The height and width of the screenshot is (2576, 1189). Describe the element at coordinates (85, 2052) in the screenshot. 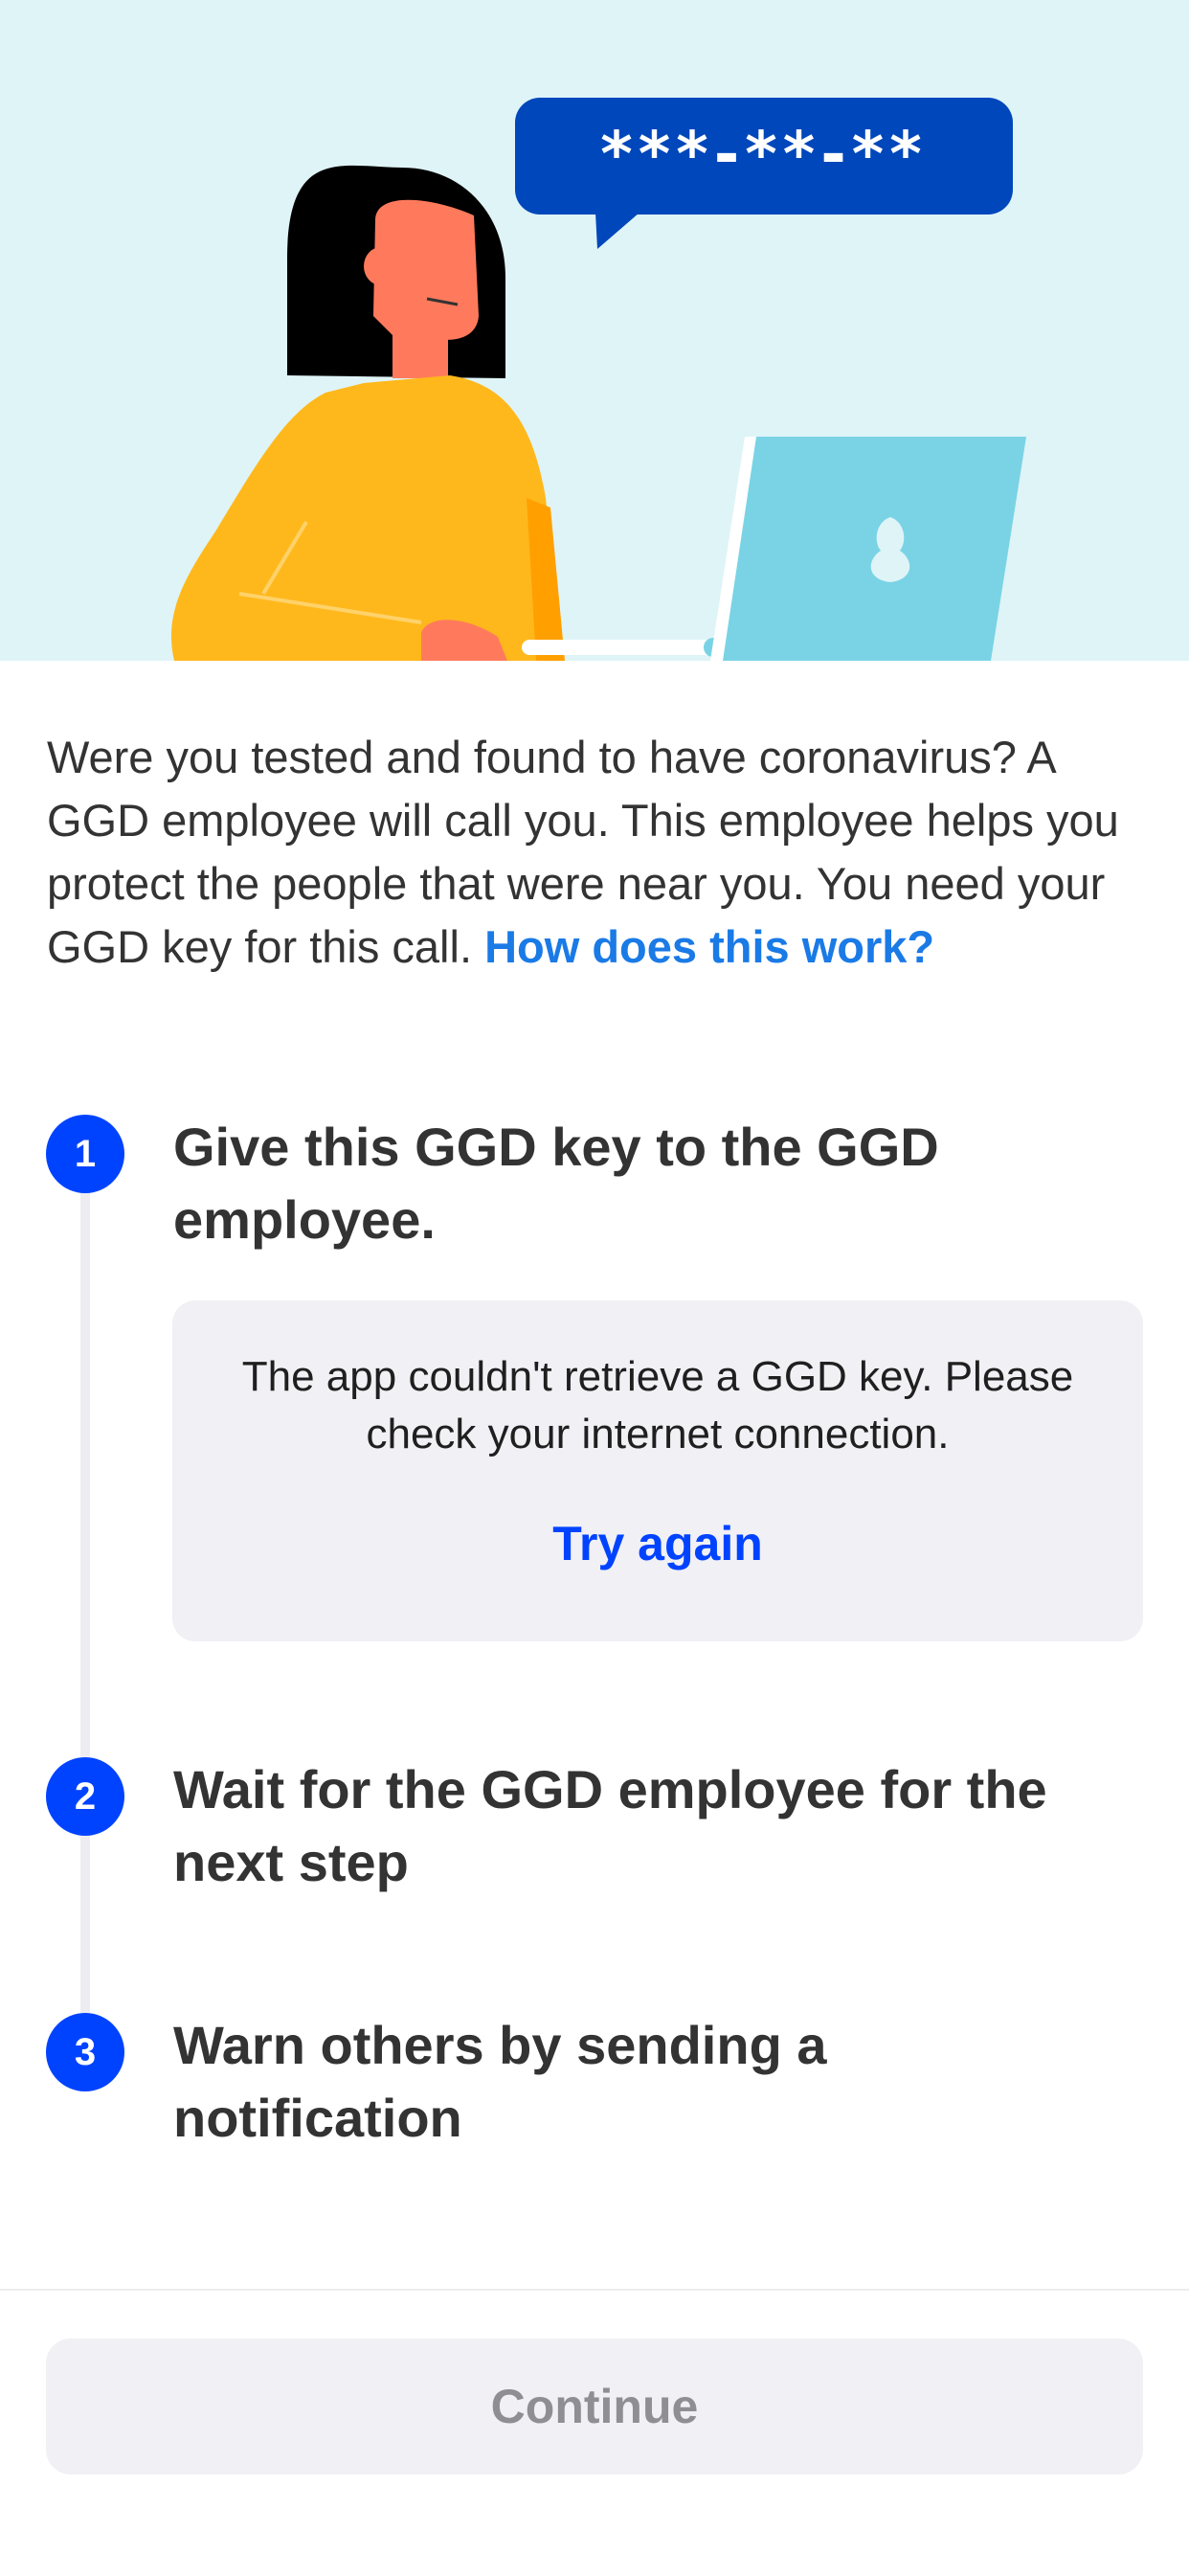

I see `step-3-badge: 3` at that location.